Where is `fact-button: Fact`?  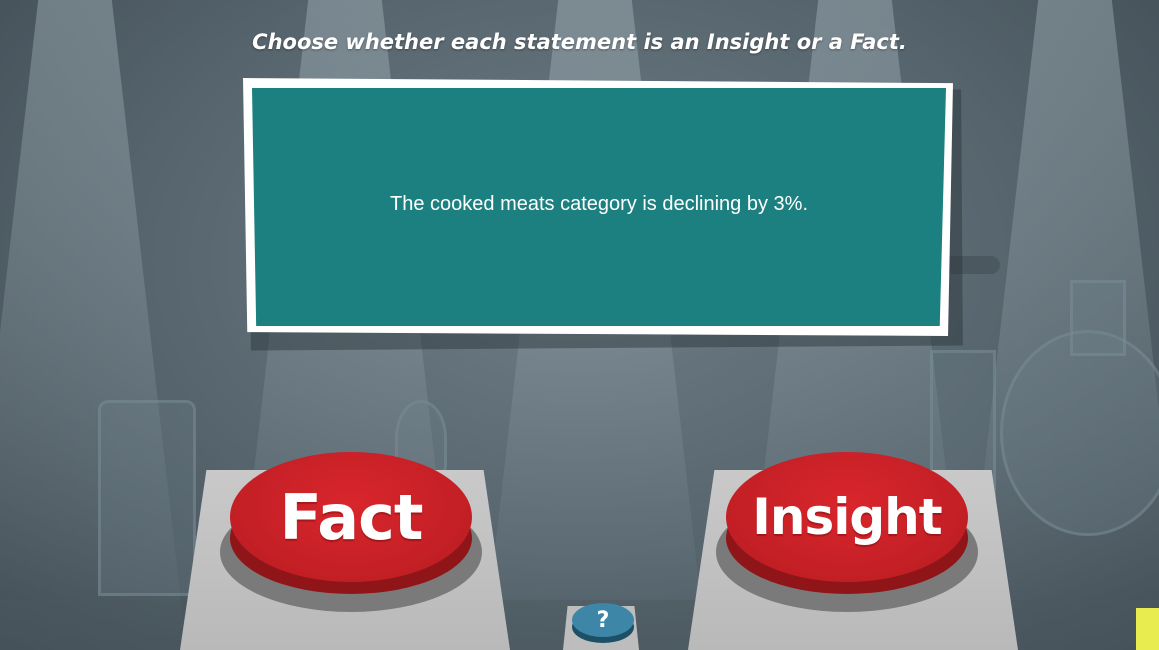 fact-button: Fact is located at coordinates (351, 537).